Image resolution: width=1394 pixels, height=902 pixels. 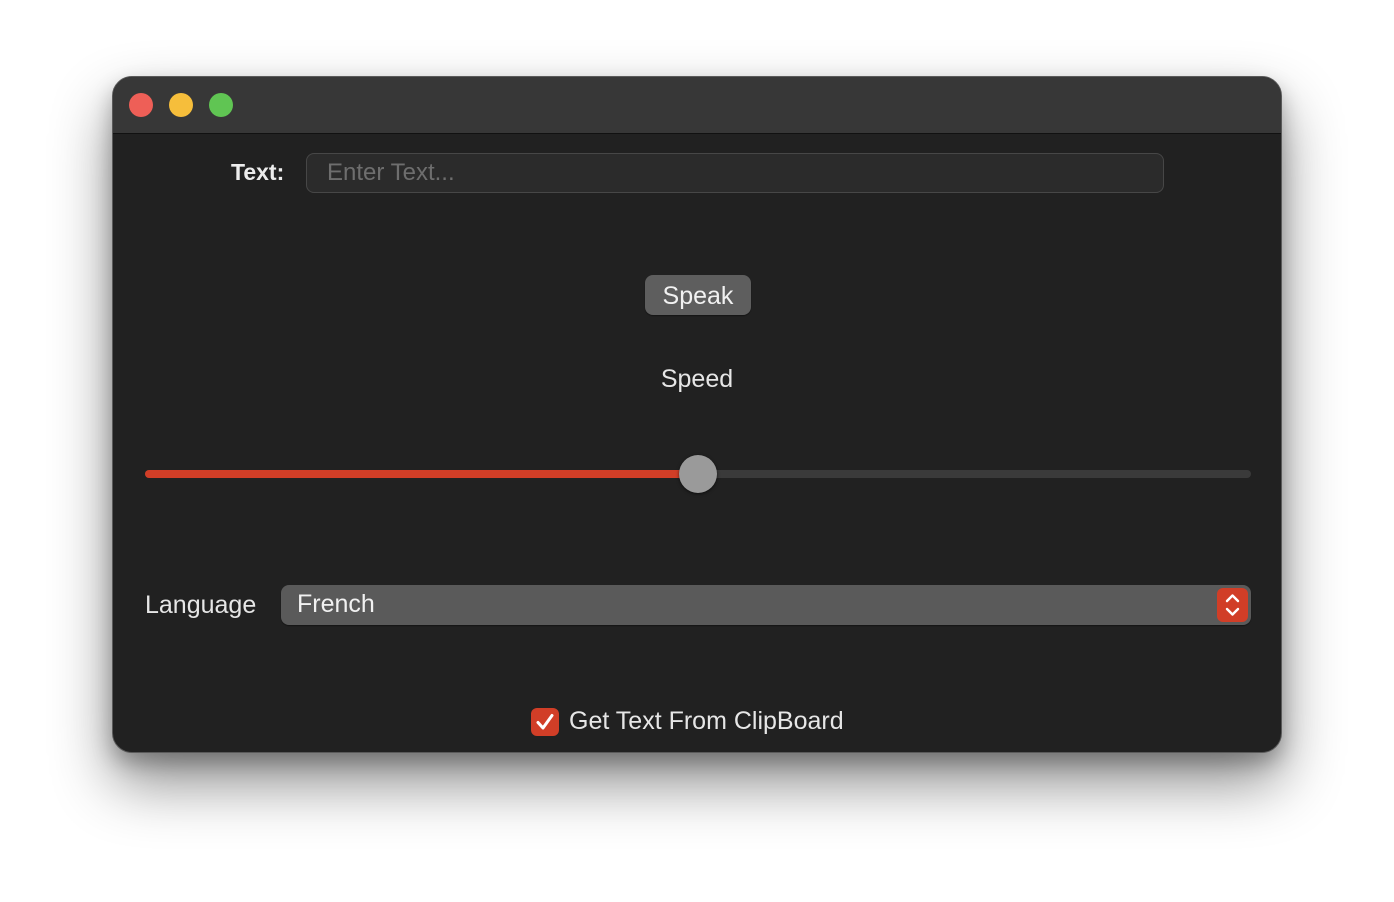 I want to click on title-bar, so click(x=697, y=105).